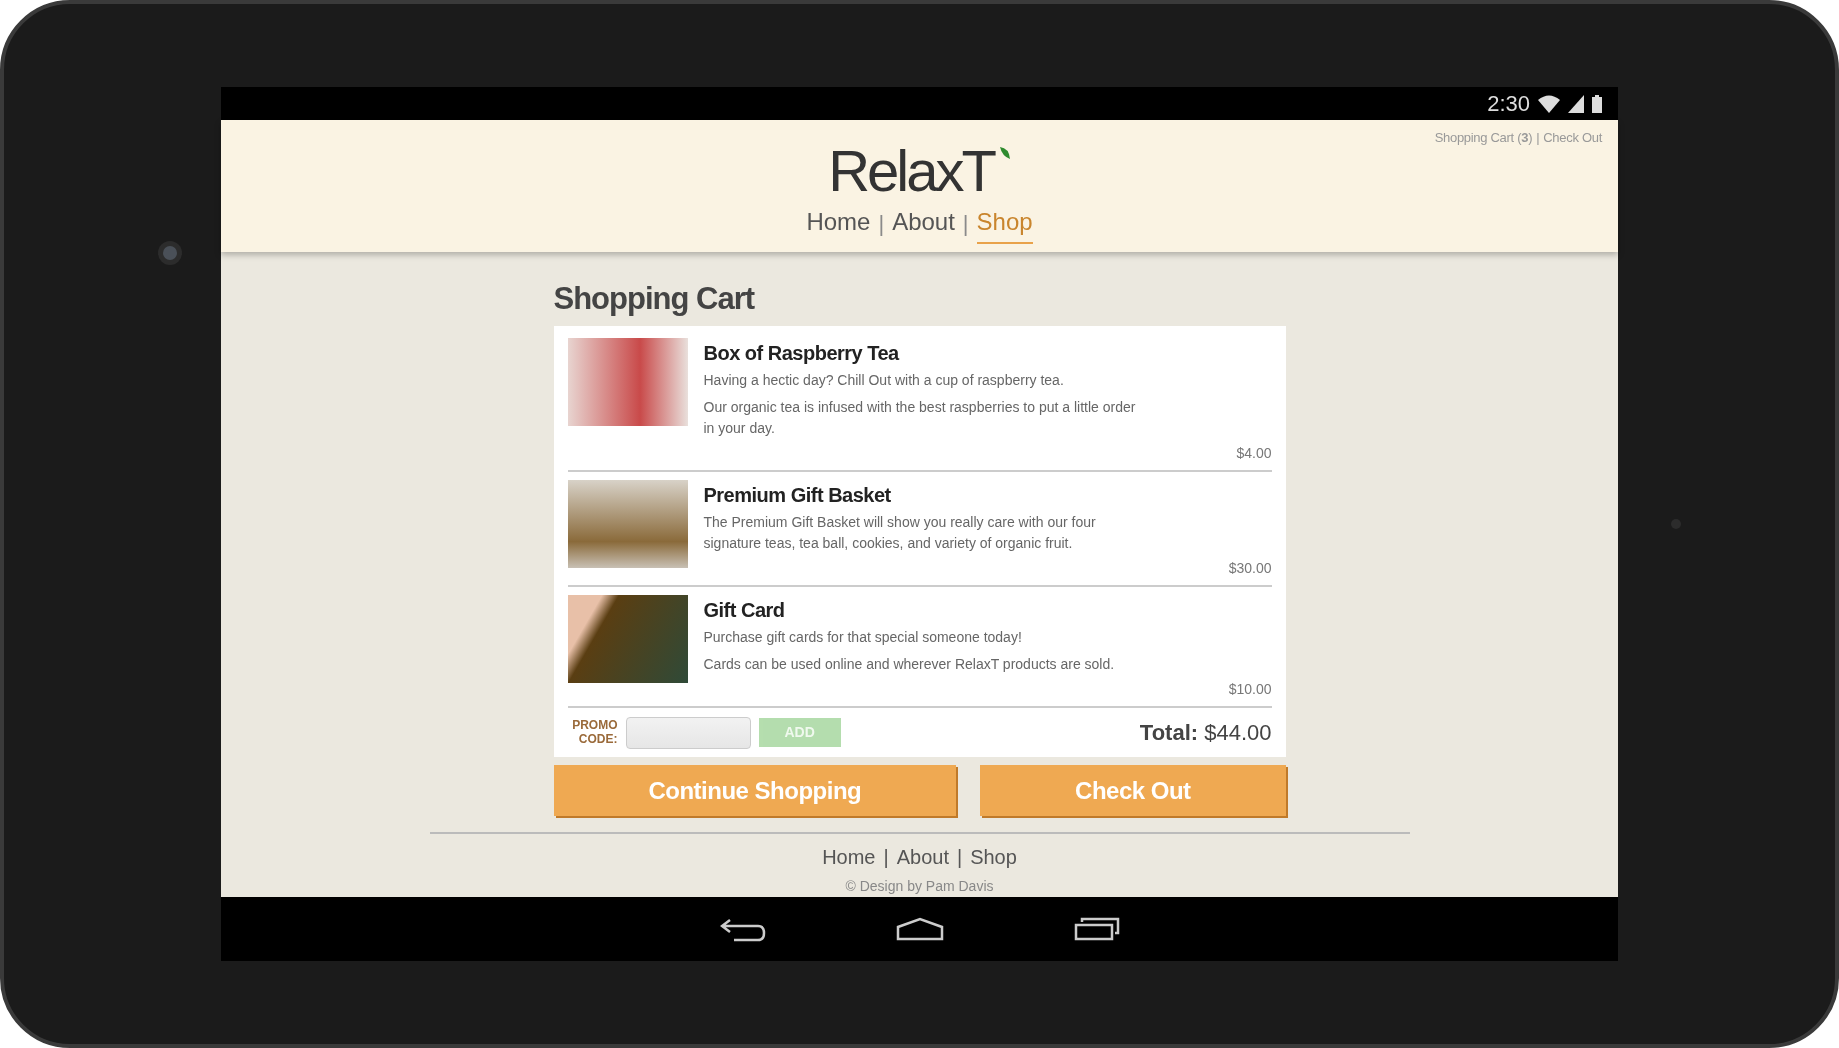 The image size is (1839, 1048). What do you see at coordinates (755, 791) in the screenshot?
I see `continue-shopping-button: Continue Shopping` at bounding box center [755, 791].